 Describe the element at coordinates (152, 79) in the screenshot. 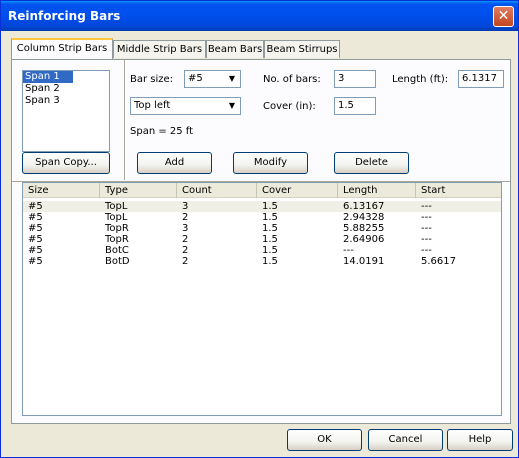

I see `bar-size-label: Bar size:` at that location.